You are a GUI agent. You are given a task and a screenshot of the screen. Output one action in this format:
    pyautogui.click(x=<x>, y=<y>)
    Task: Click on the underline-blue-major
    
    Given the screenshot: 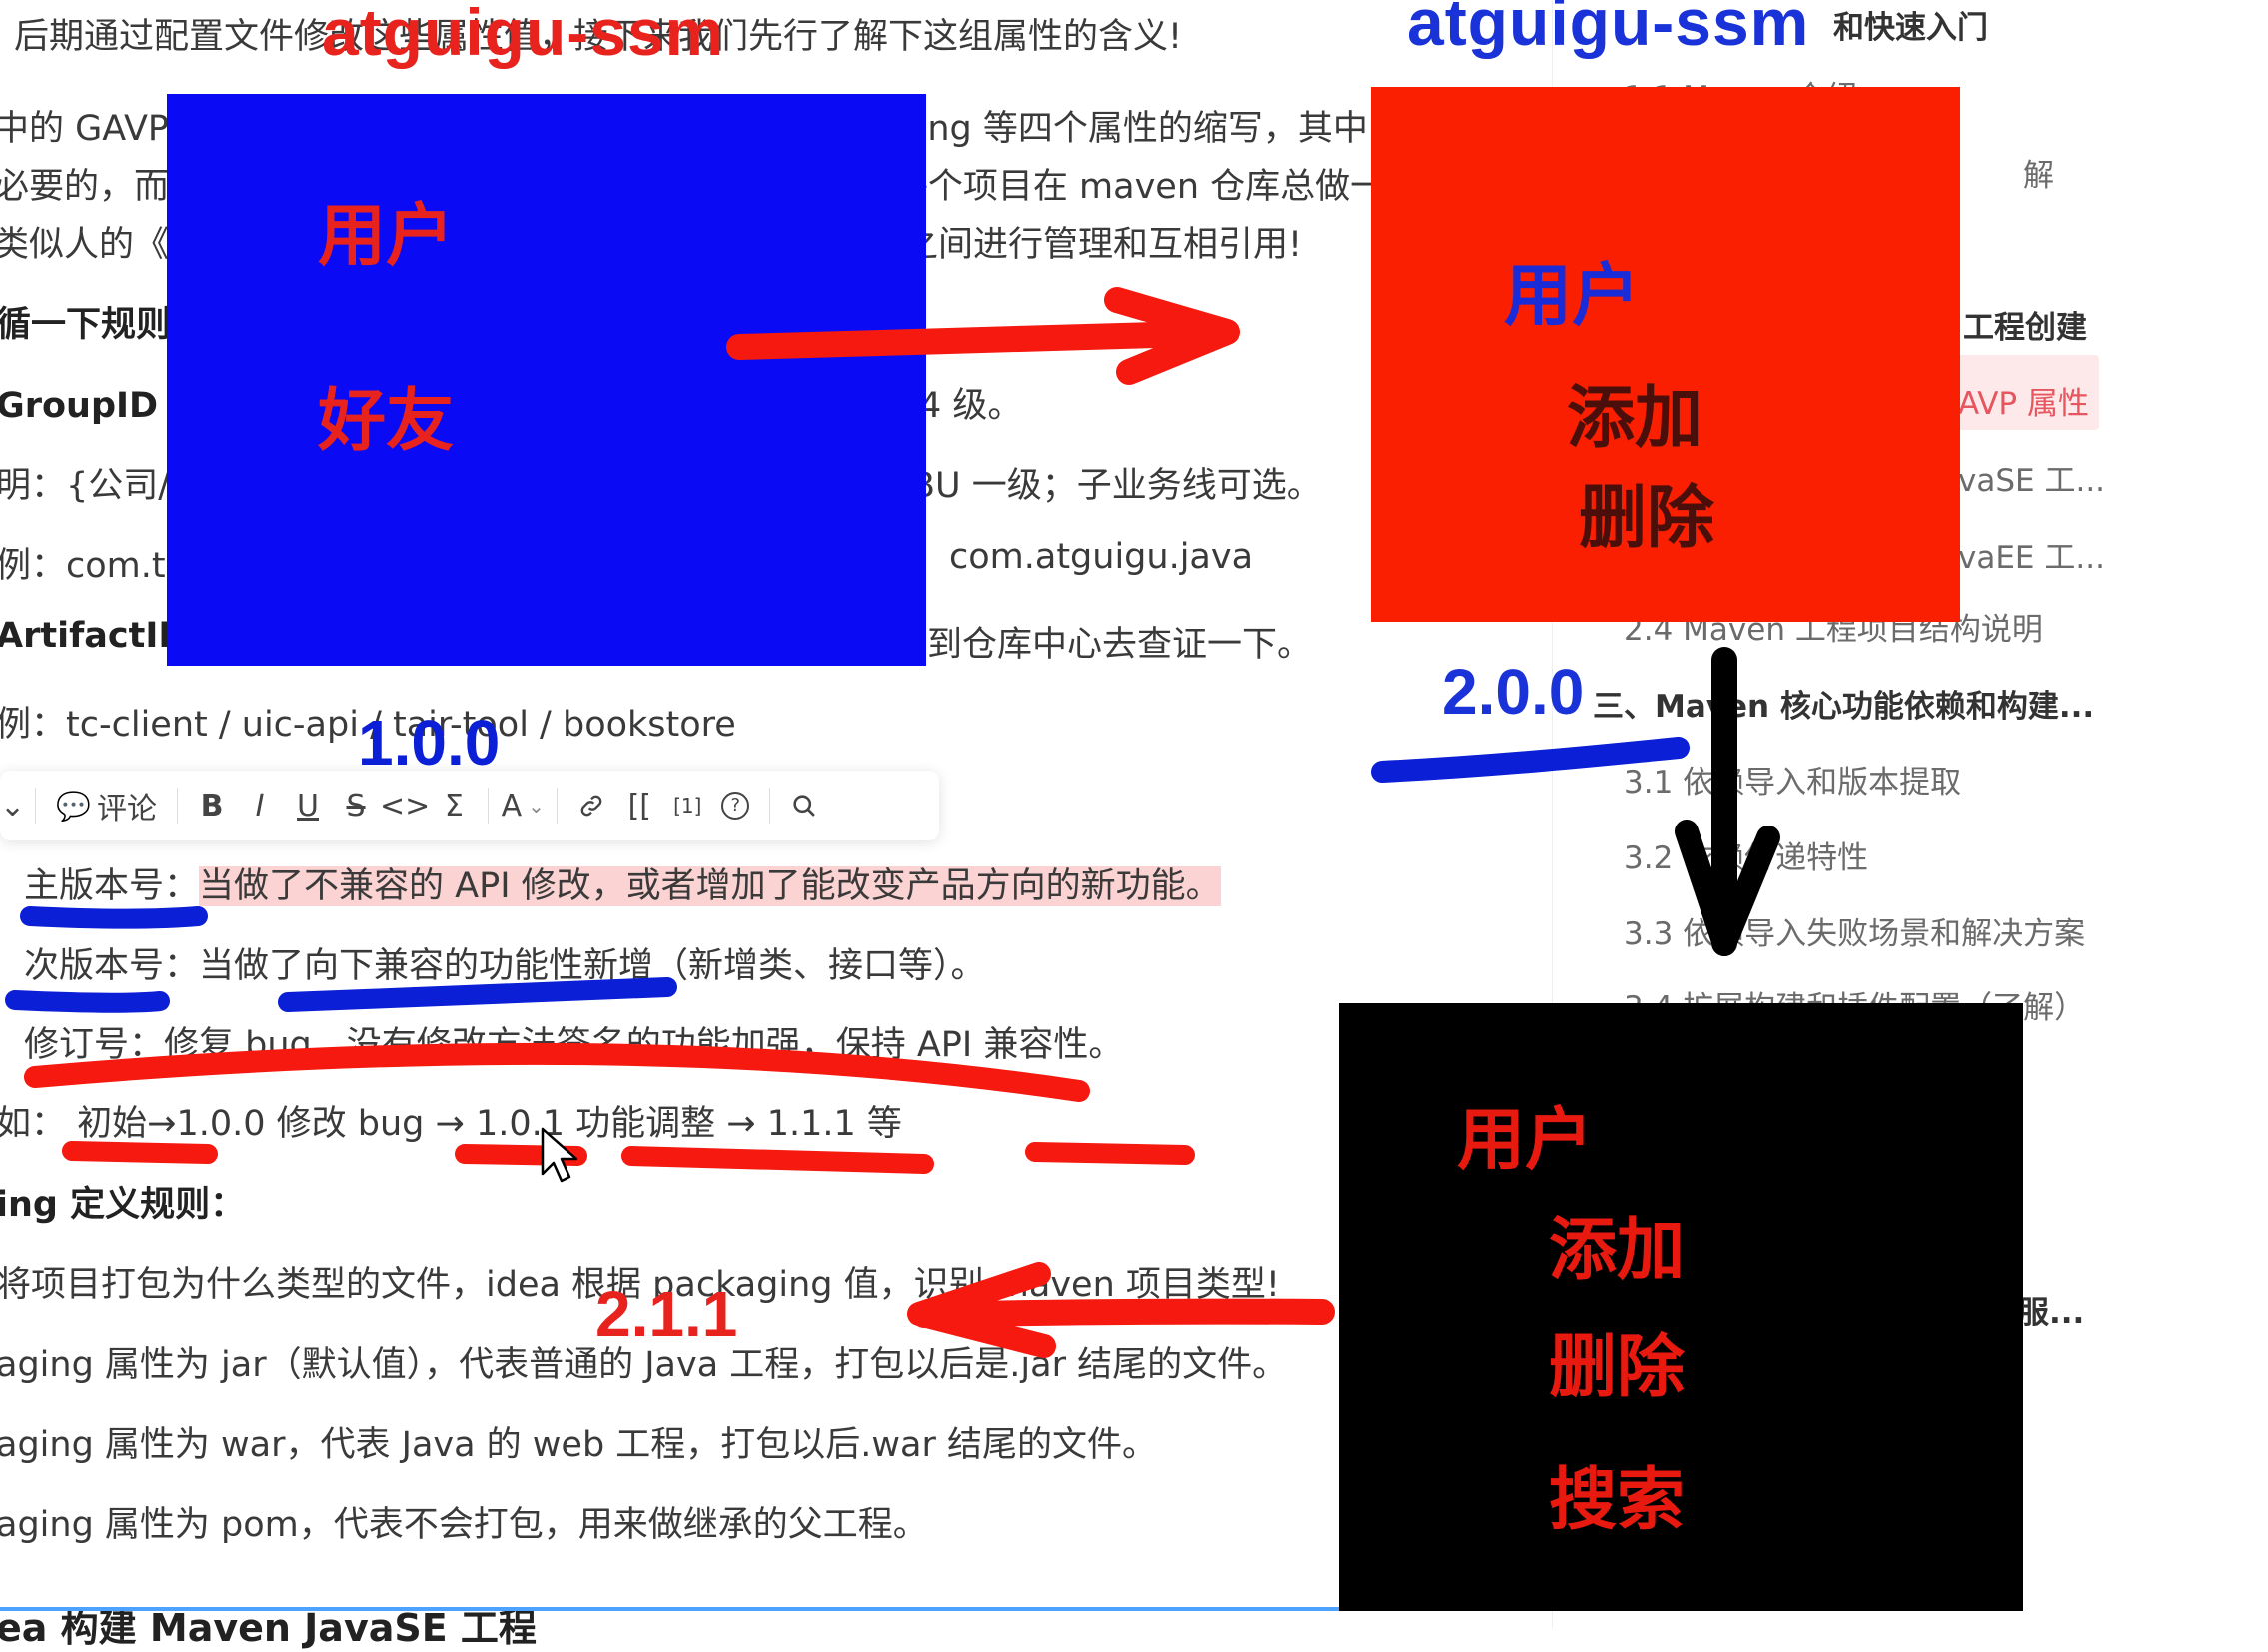 What is the action you would take?
    pyautogui.click(x=114, y=917)
    